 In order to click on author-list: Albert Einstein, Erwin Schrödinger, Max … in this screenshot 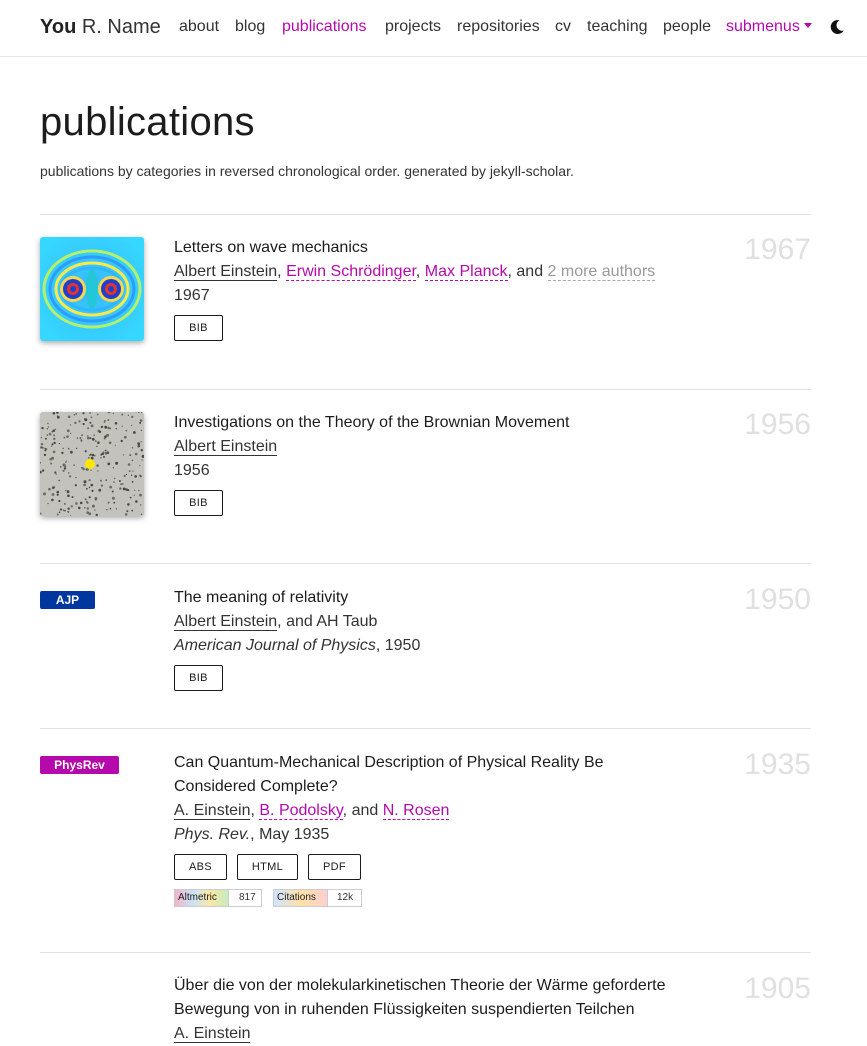, I will do `click(434, 272)`.